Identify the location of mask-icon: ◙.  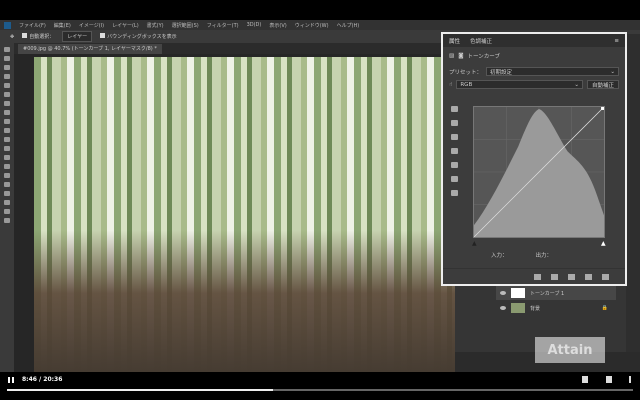
(460, 56).